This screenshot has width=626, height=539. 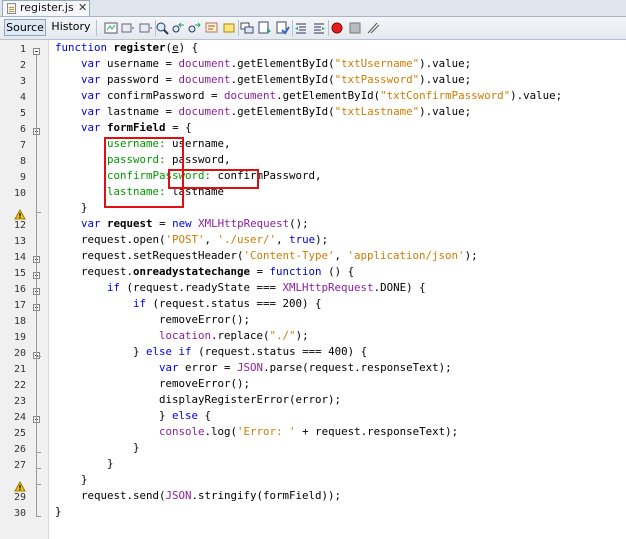 What do you see at coordinates (182, 336) in the screenshot?
I see `code-line: location.replace("./");` at bounding box center [182, 336].